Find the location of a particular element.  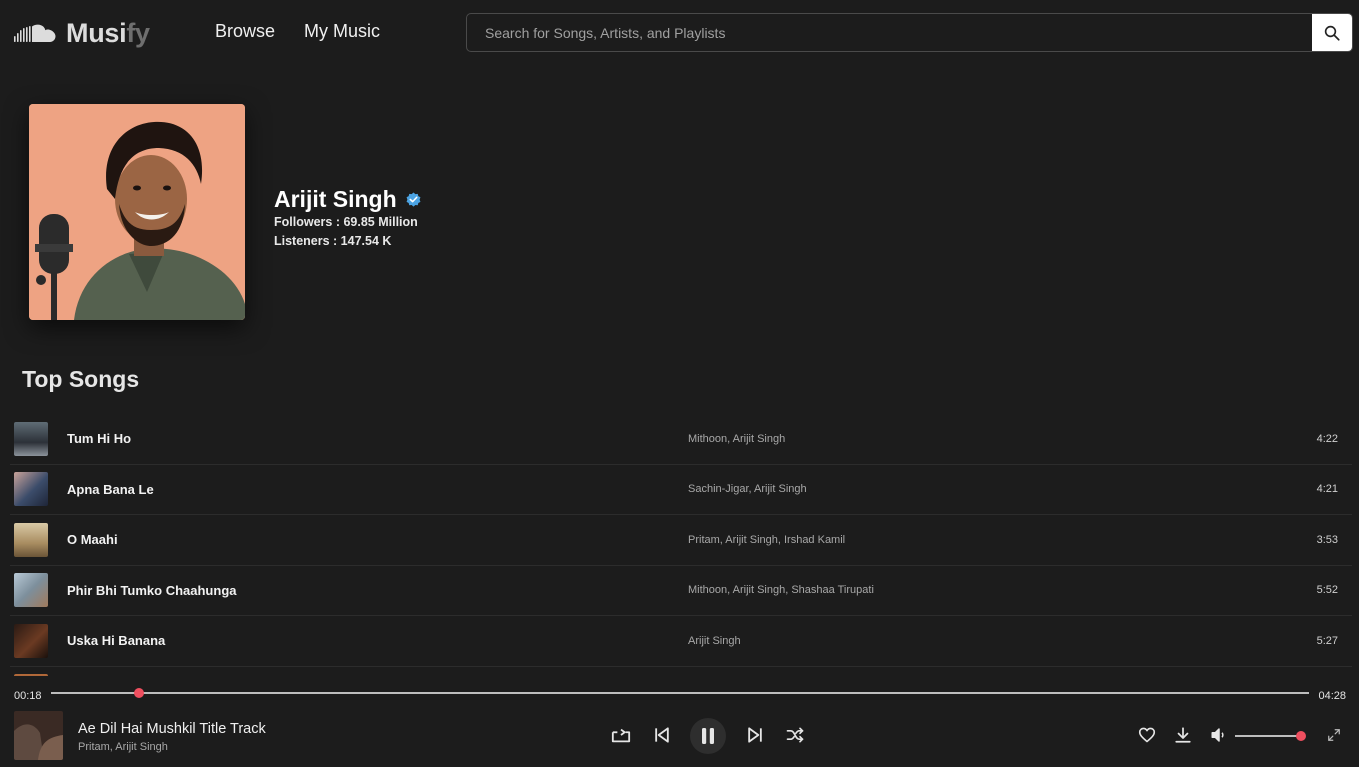

song-title: Tum Hi Ho is located at coordinates (99, 439).